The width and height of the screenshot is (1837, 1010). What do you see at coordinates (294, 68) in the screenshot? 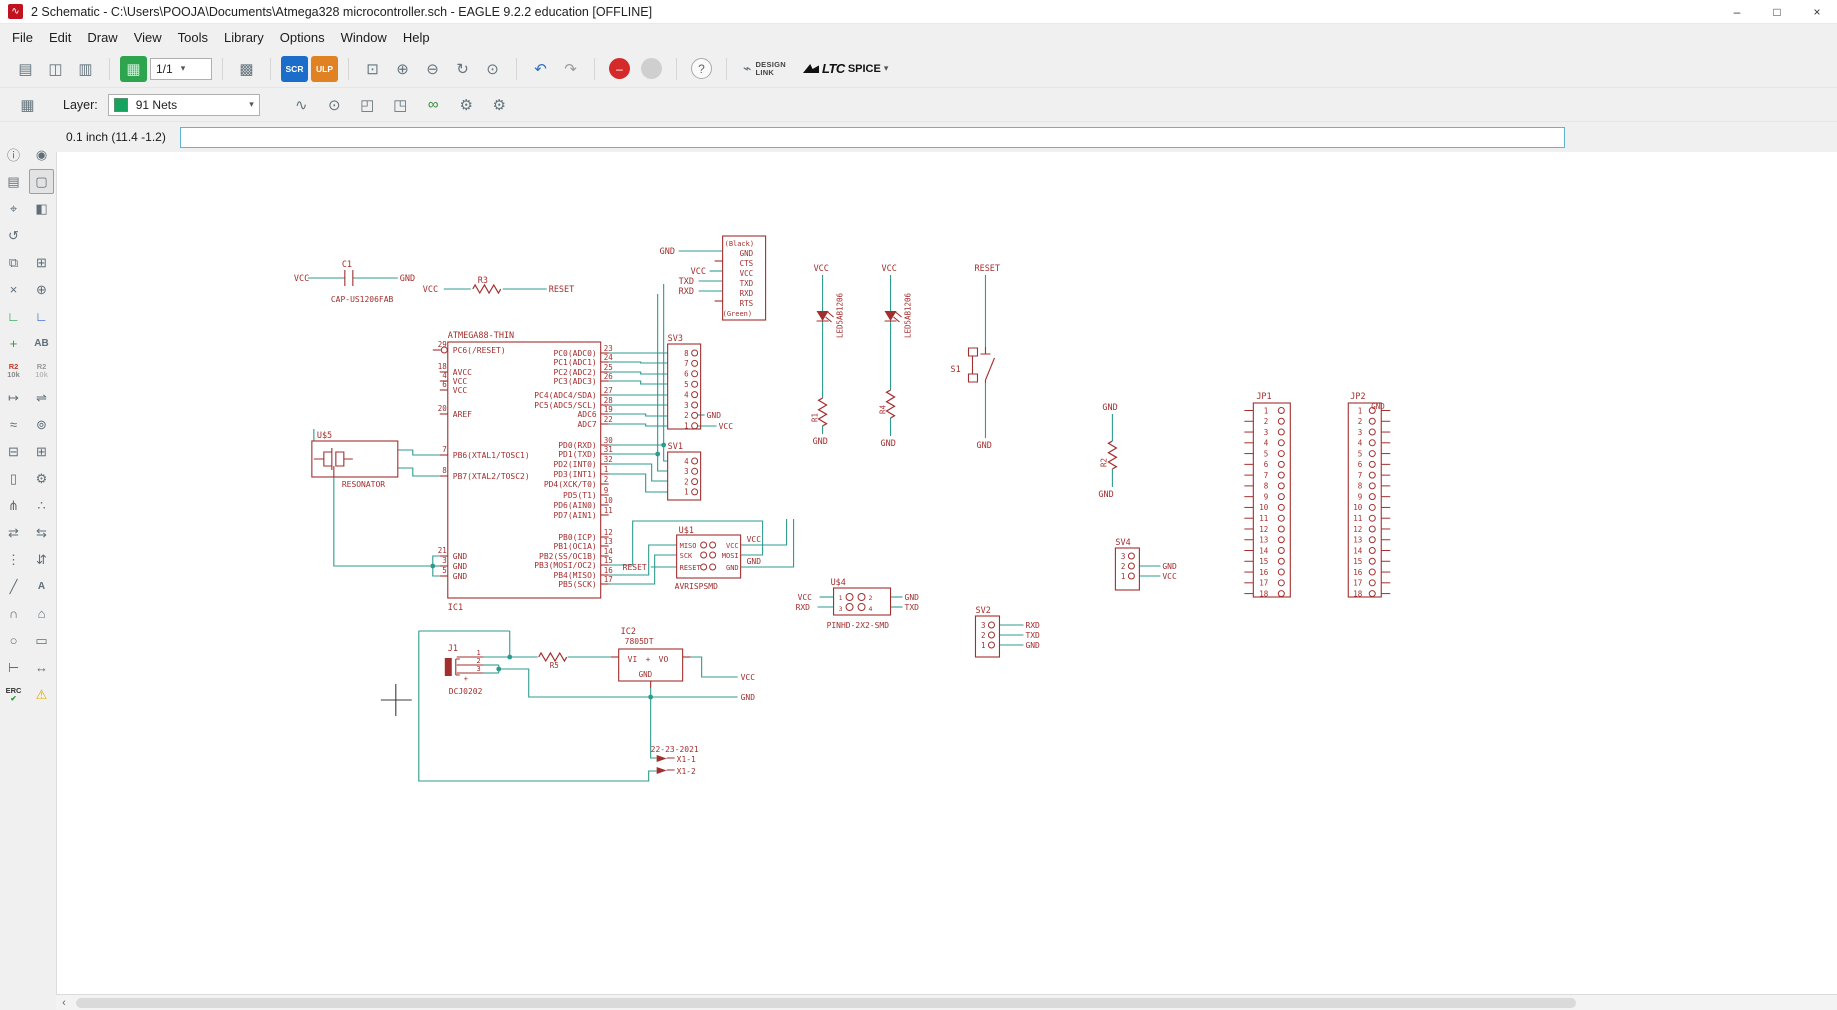
I see `scr-button: SCR` at bounding box center [294, 68].